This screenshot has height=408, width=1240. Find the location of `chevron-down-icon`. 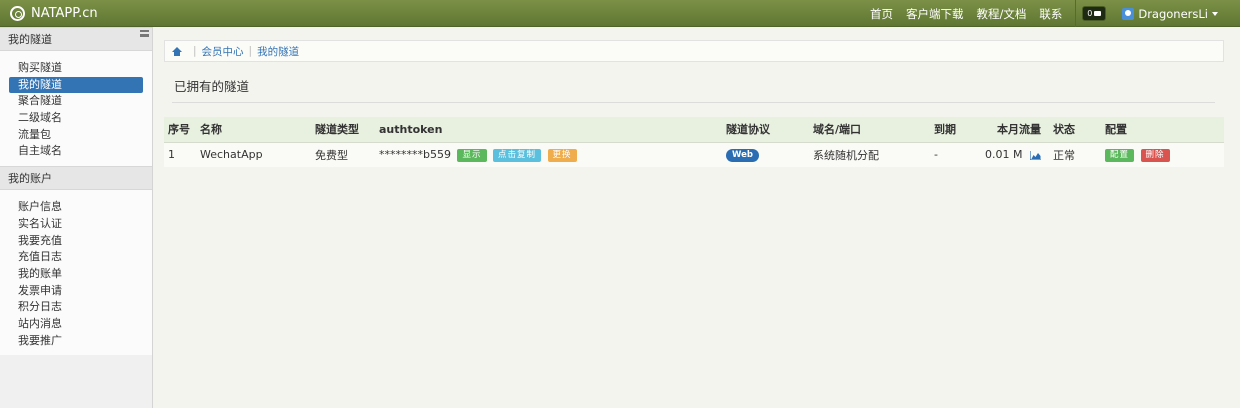

chevron-down-icon is located at coordinates (1215, 13).